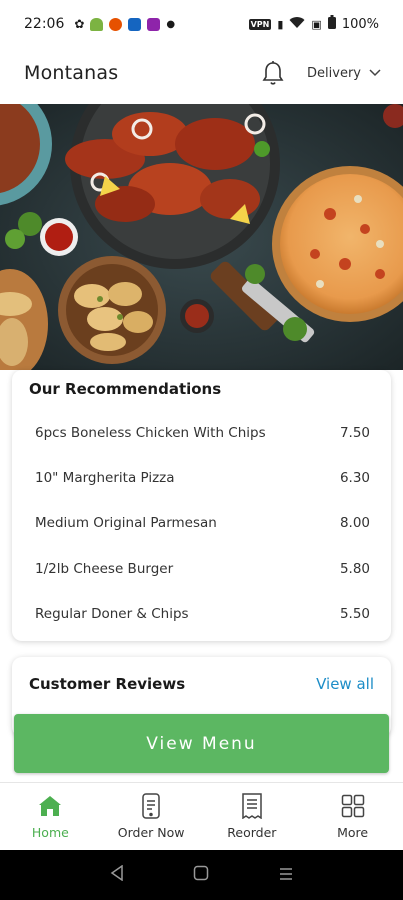 Image resolution: width=403 pixels, height=900 pixels. Describe the element at coordinates (125, 389) in the screenshot. I see `recommendations-title: Our Recommendations` at that location.